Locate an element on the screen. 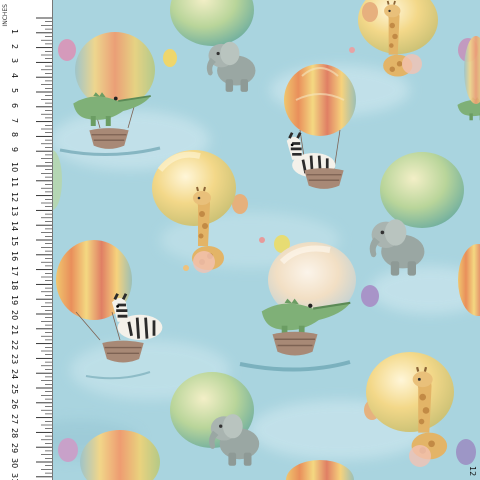 The height and width of the screenshot is (480, 480). ruler-number: 22 is located at coordinates (14, 344).